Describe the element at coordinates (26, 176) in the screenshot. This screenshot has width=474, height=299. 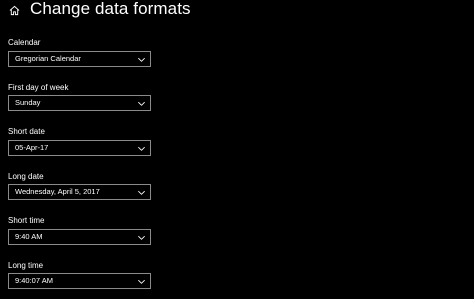
I see `long-date-label: Long date` at that location.